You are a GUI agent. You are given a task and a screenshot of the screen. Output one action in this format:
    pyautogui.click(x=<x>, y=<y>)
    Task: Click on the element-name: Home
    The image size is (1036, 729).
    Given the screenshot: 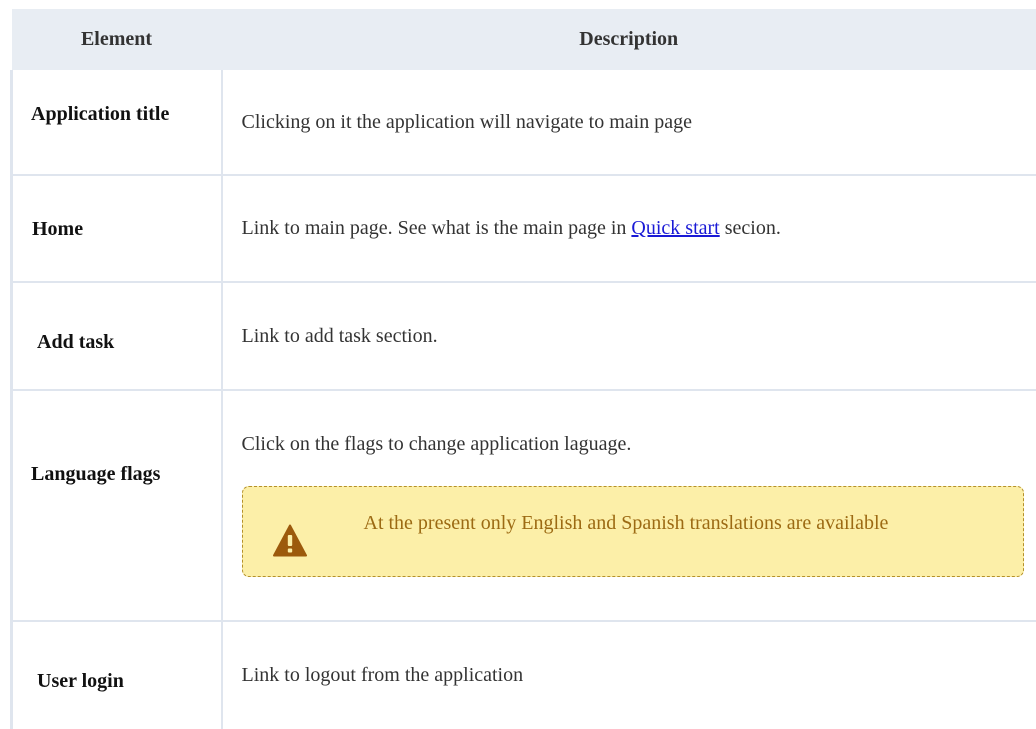 What is the action you would take?
    pyautogui.click(x=58, y=228)
    